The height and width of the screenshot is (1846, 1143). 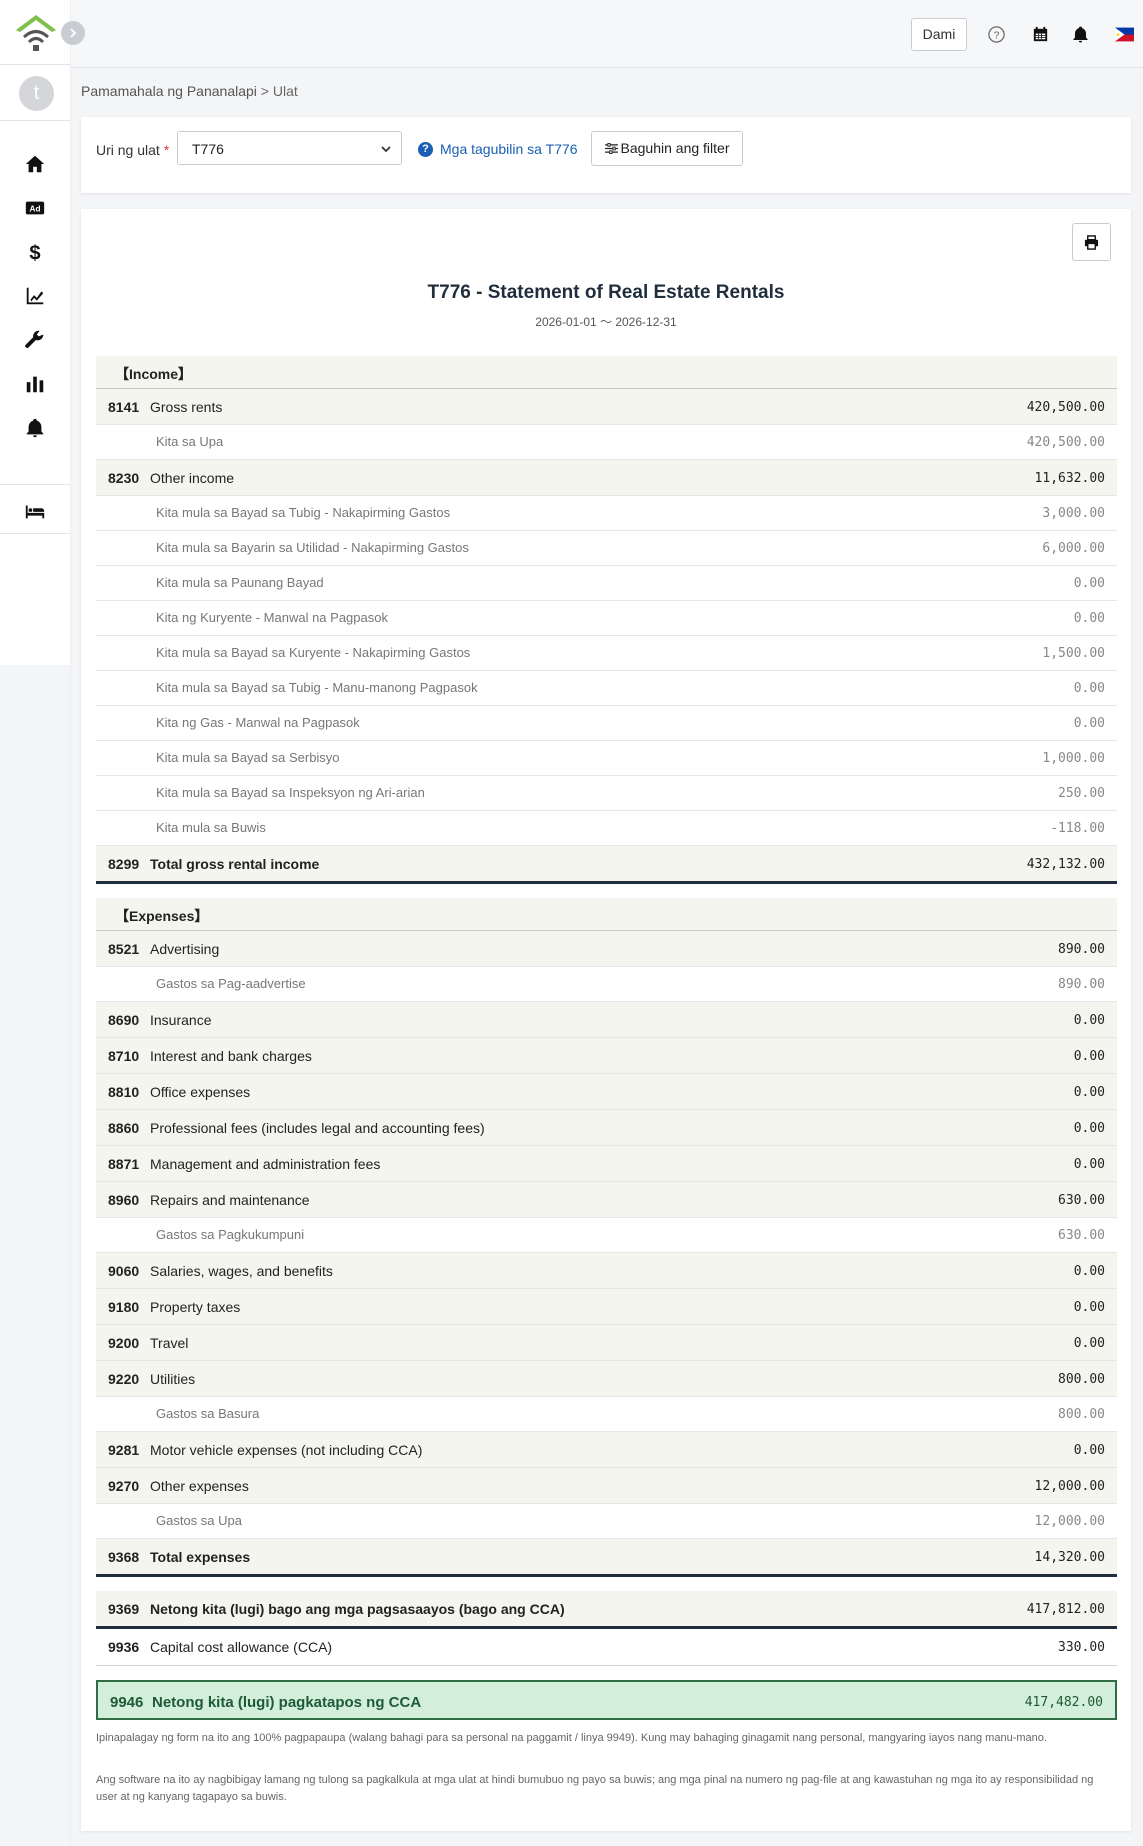 I want to click on home-icon, so click(x=35, y=164).